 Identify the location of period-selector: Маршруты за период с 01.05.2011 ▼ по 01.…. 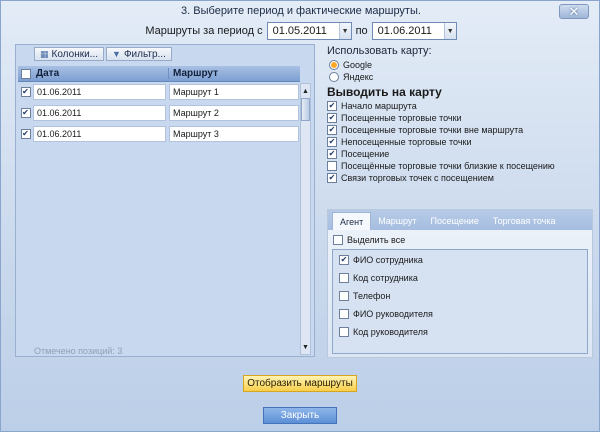
(300, 31).